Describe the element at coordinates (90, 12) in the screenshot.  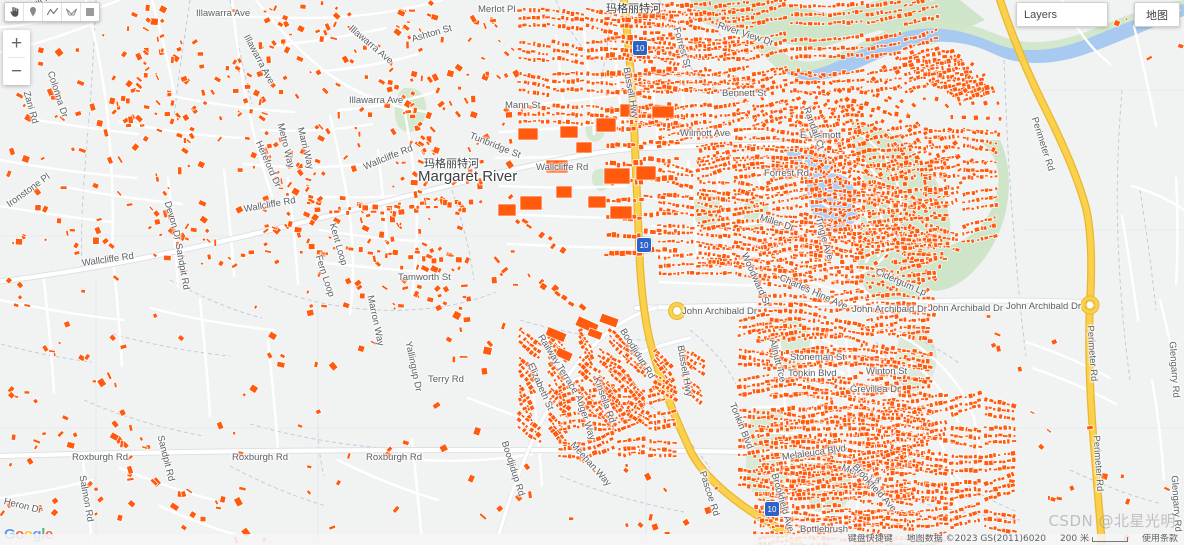
I see `rectangle-icon` at that location.